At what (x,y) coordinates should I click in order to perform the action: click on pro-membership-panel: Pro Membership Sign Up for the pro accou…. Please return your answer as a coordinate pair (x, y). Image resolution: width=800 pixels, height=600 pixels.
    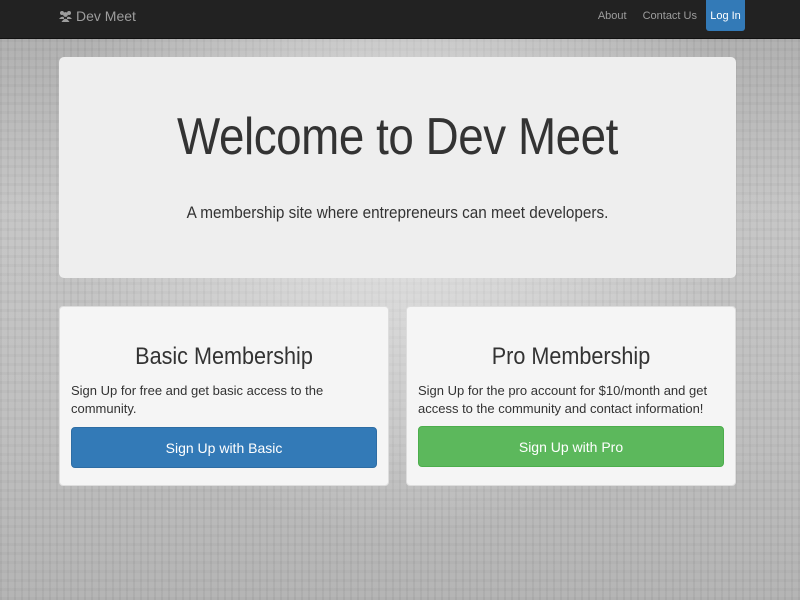
    Looking at the image, I should click on (571, 396).